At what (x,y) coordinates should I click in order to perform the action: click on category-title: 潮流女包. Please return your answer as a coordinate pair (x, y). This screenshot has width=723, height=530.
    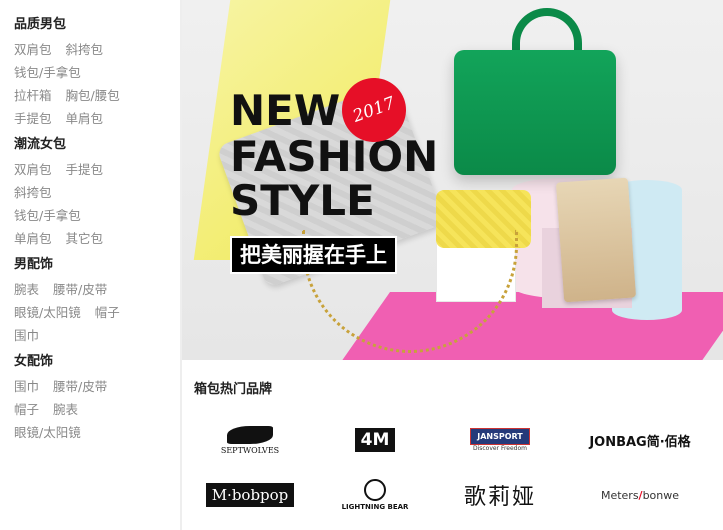
    Looking at the image, I should click on (97, 145).